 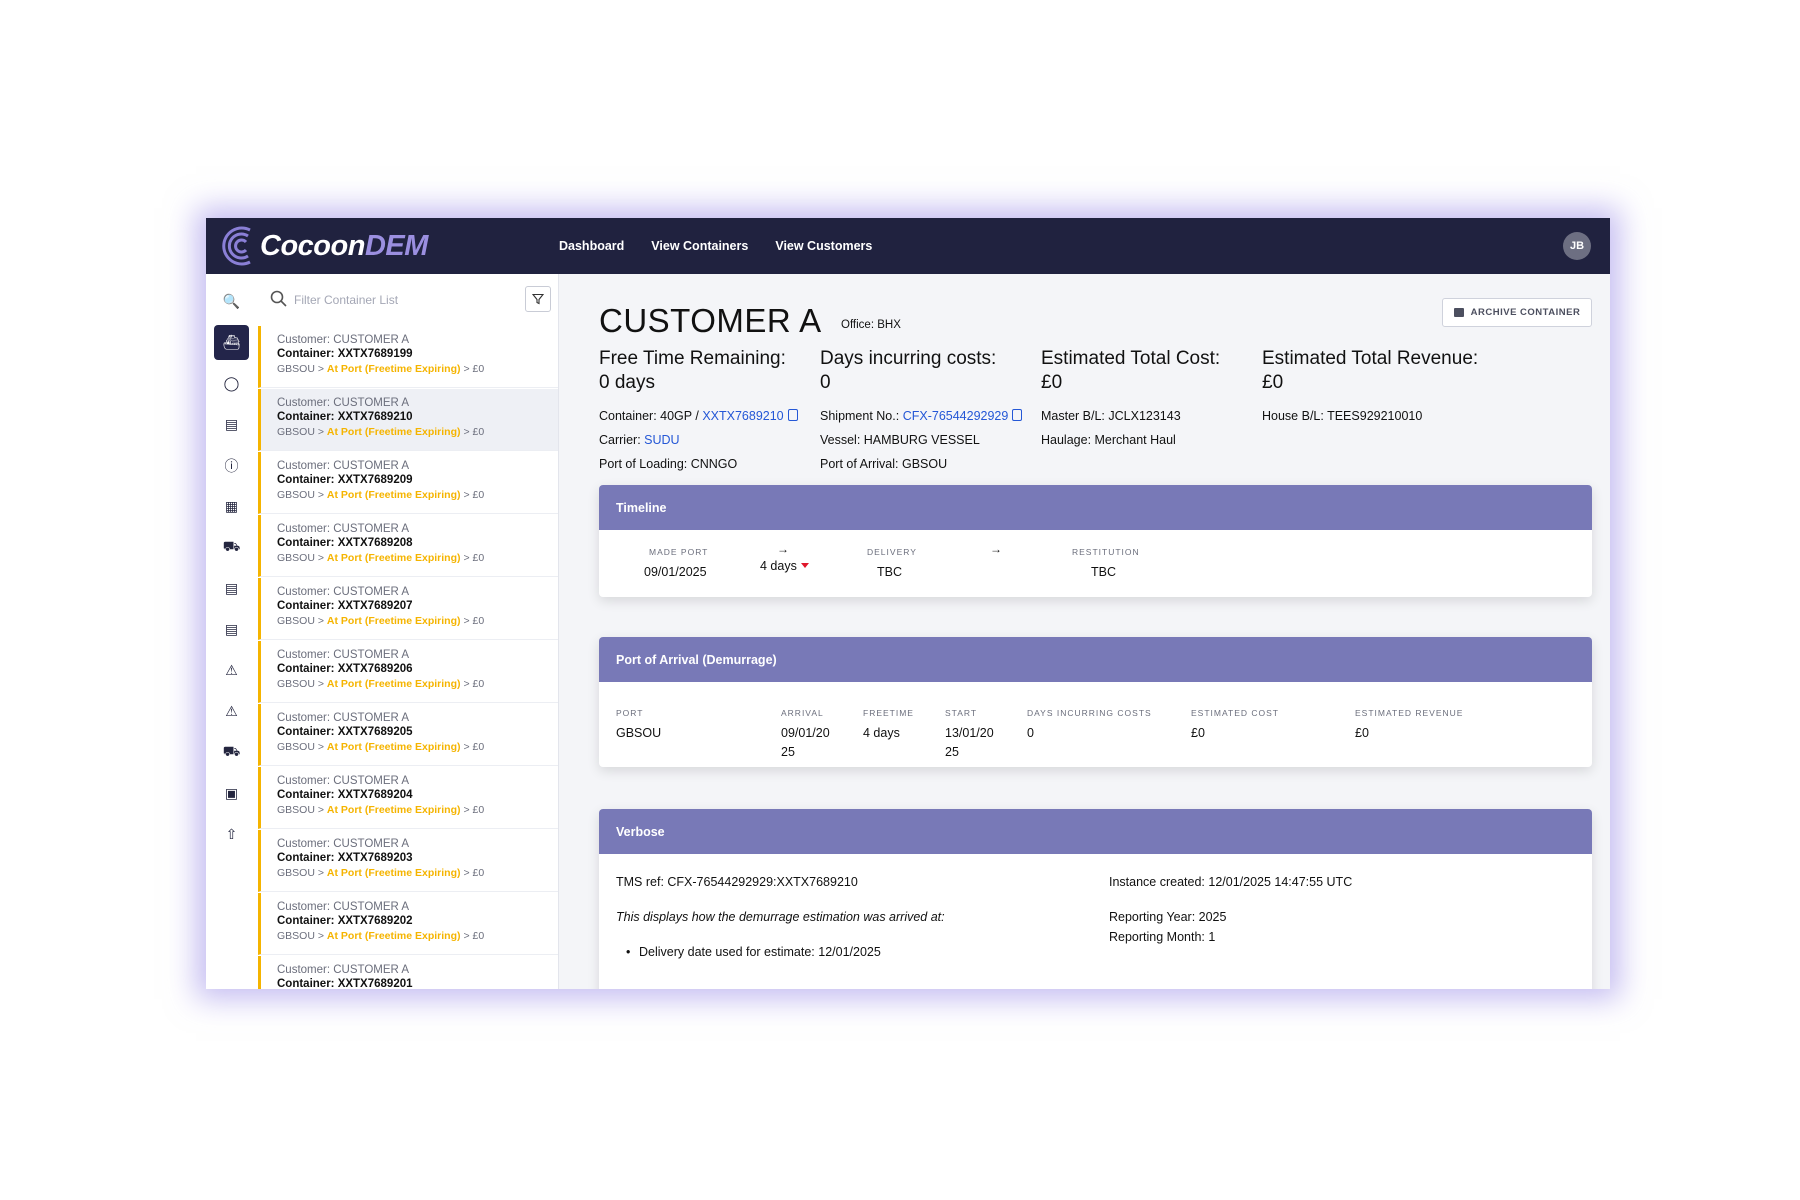 I want to click on col-header-arrival: ARRIVAL, so click(x=802, y=713).